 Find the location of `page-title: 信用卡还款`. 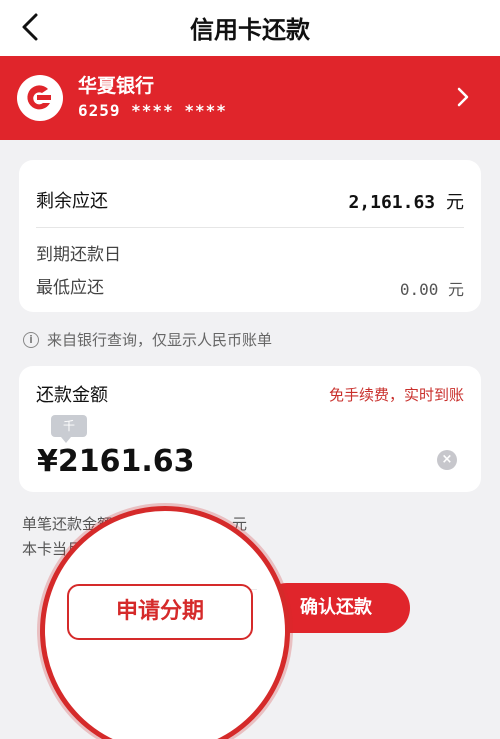

page-title: 信用卡还款 is located at coordinates (250, 30).